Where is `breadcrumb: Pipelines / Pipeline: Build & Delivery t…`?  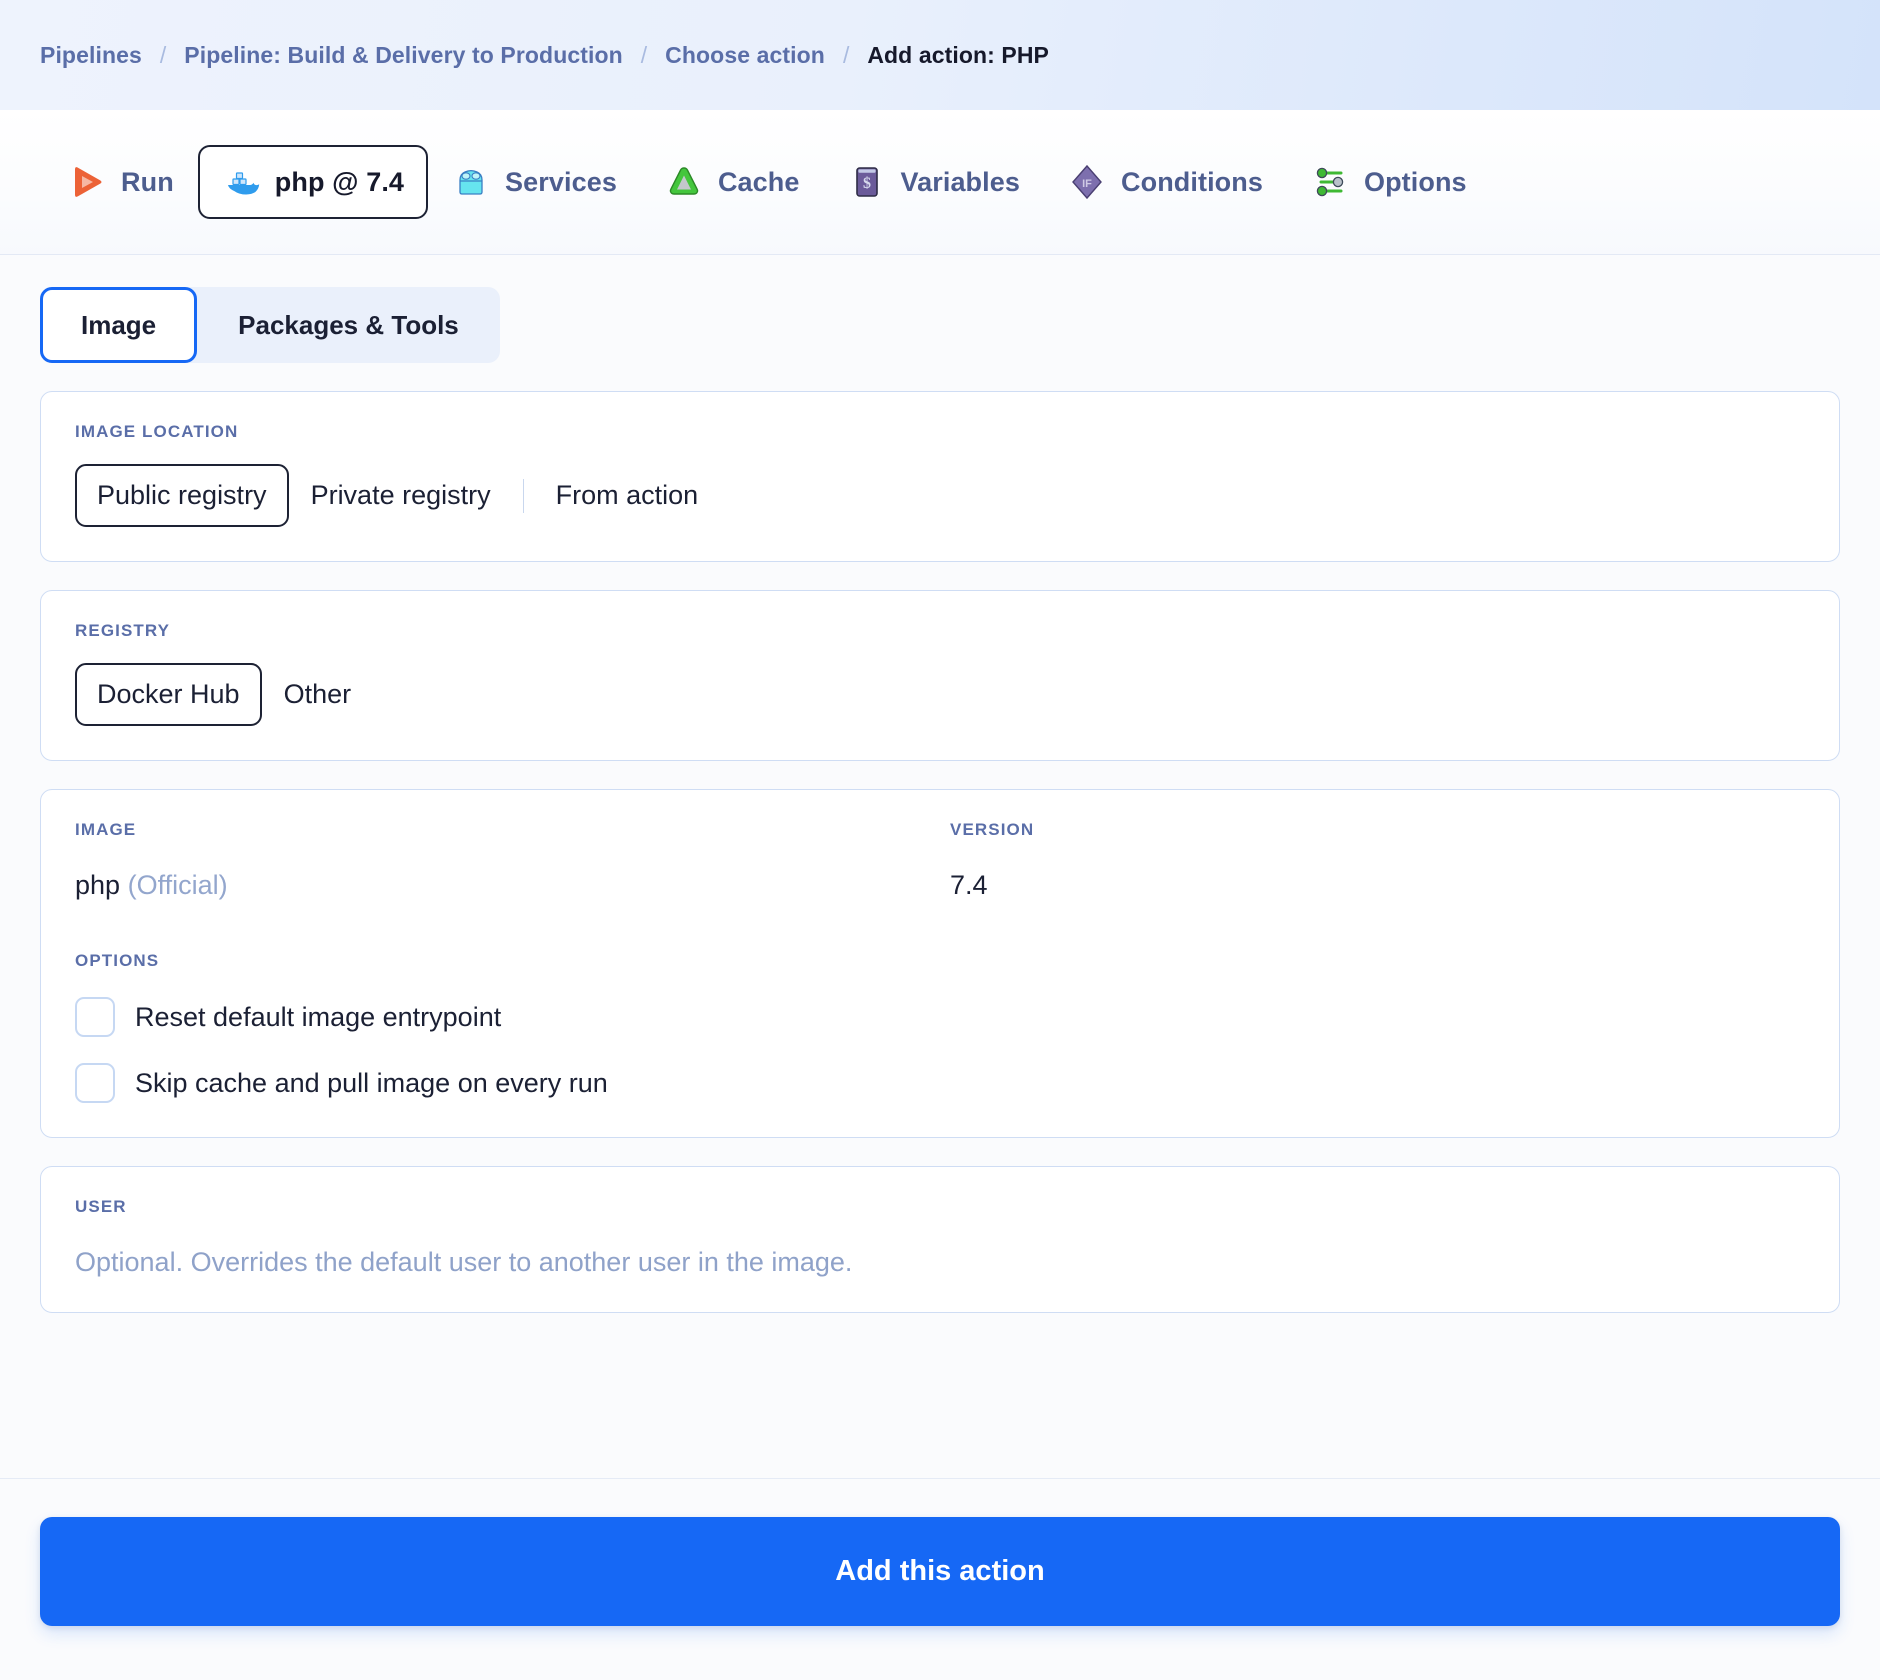 breadcrumb: Pipelines / Pipeline: Build & Delivery t… is located at coordinates (940, 55).